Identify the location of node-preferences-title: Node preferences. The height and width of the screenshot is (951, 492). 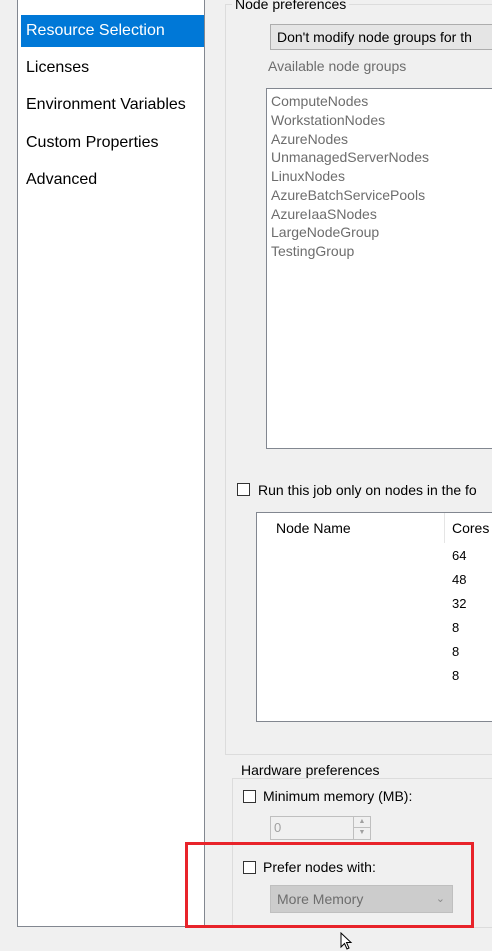
(291, 6).